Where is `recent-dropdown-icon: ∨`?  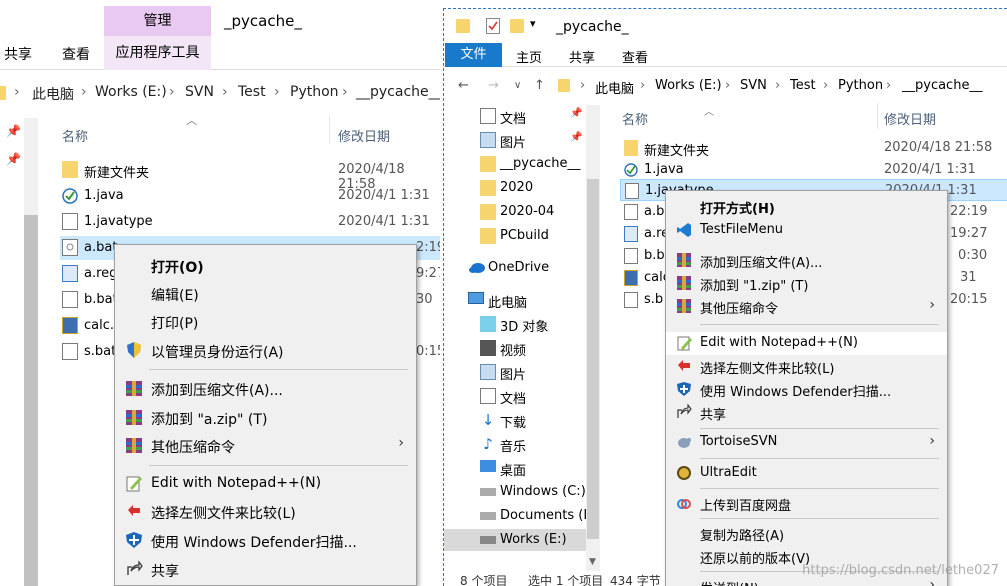
recent-dropdown-icon: ∨ is located at coordinates (517, 85).